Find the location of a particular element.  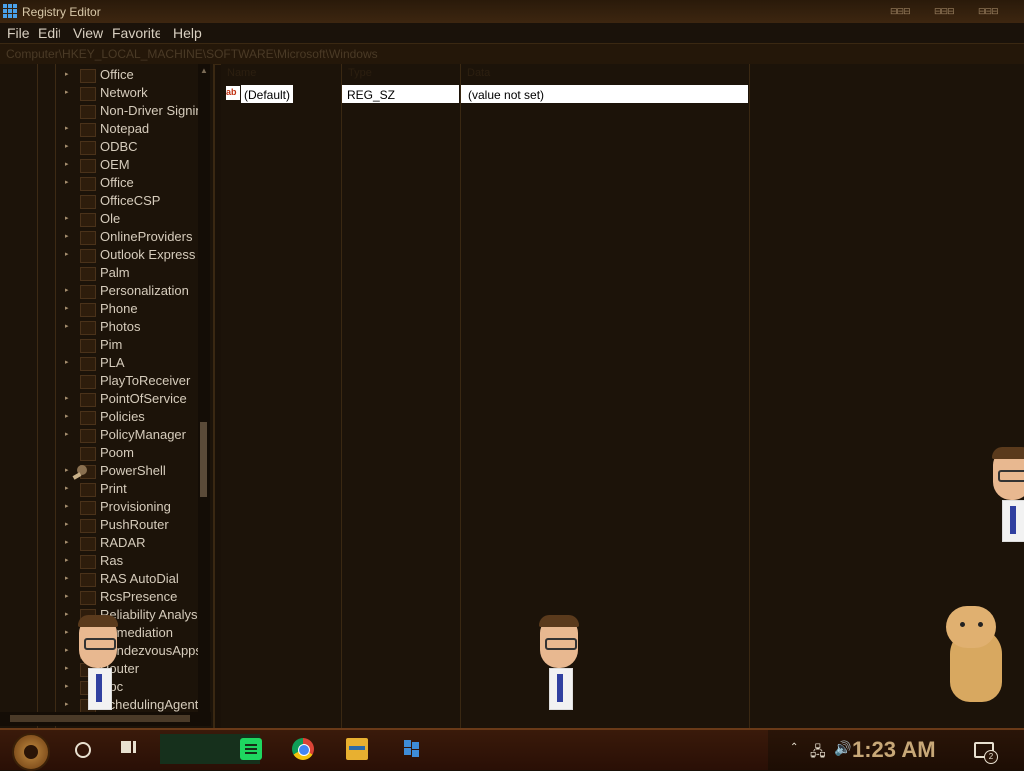

tree-node: ▸ RcsPresence is located at coordinates (100, 597).